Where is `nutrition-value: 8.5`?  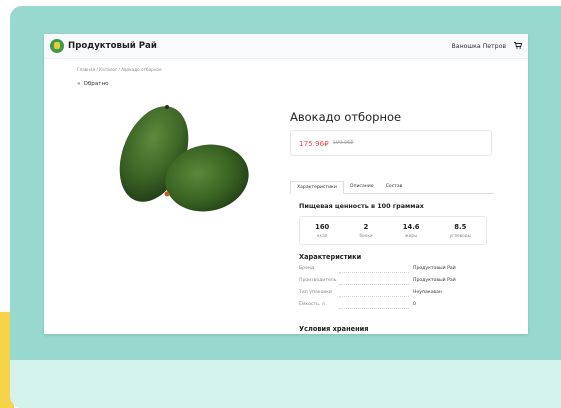
nutrition-value: 8.5 is located at coordinates (460, 227).